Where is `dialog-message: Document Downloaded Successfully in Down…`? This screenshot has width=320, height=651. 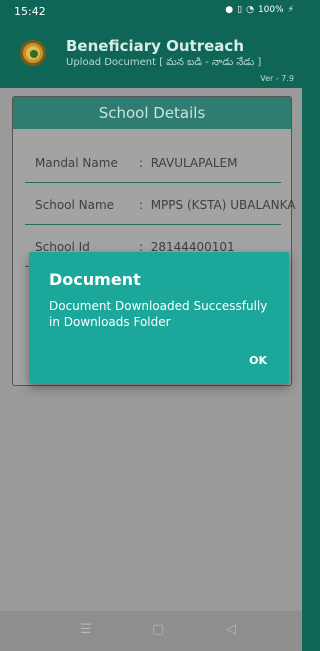 dialog-message: Document Downloaded Successfully in Down… is located at coordinates (158, 314).